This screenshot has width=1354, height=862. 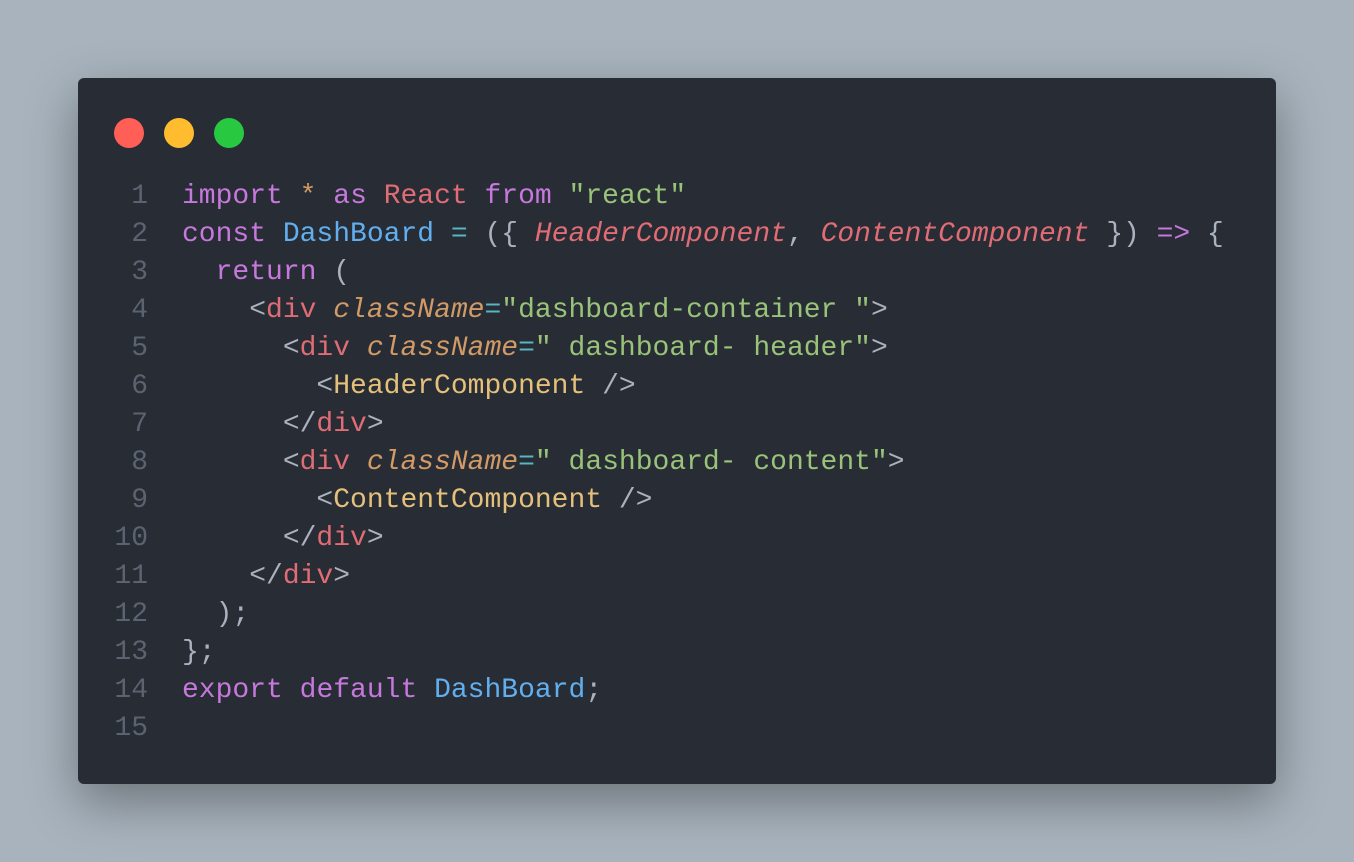 What do you see at coordinates (139, 196) in the screenshot?
I see `line-number: 1` at bounding box center [139, 196].